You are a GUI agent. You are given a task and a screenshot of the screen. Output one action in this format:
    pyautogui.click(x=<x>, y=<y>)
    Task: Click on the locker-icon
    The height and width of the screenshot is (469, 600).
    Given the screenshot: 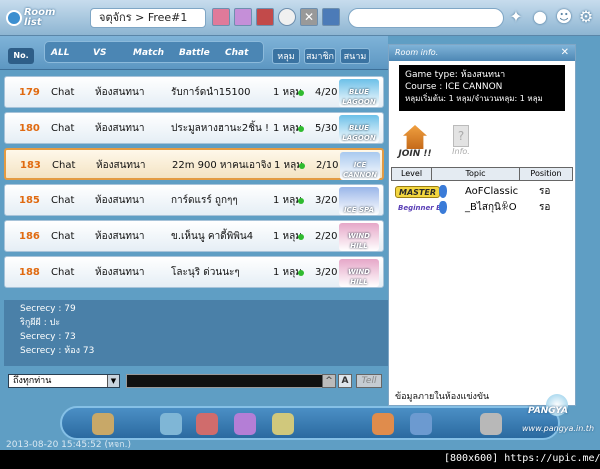 What is the action you would take?
    pyautogui.click(x=207, y=424)
    